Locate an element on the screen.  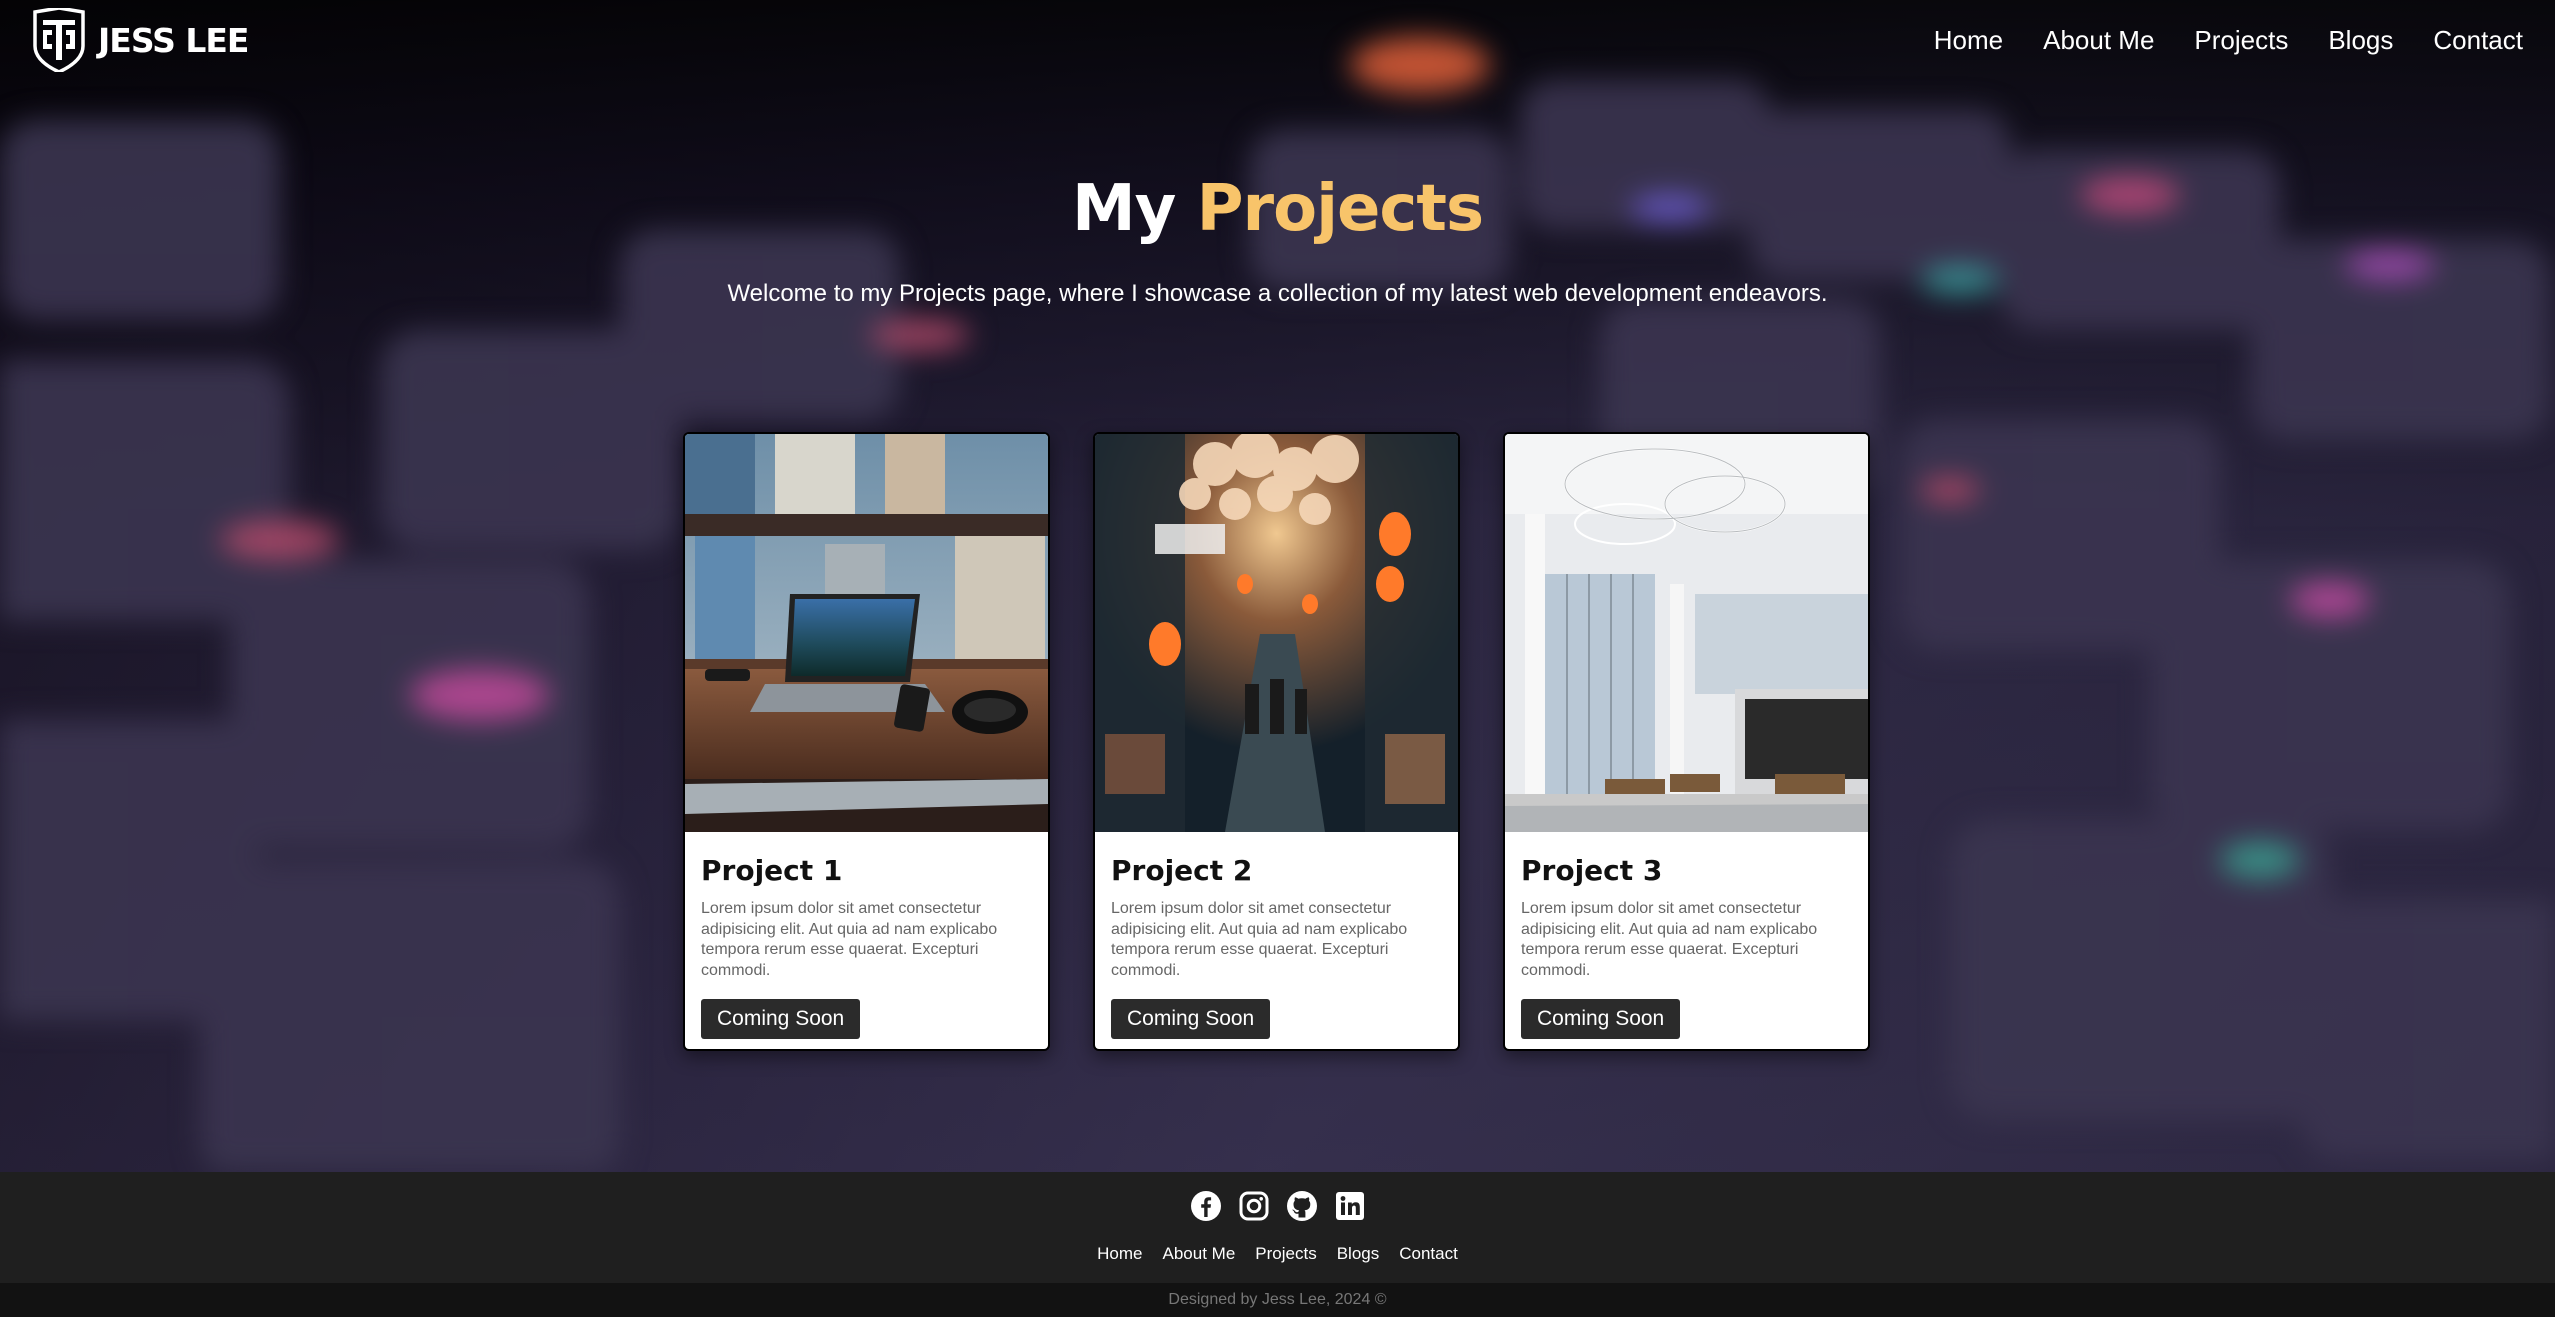
nav-blogs: Blogs is located at coordinates (2360, 40).